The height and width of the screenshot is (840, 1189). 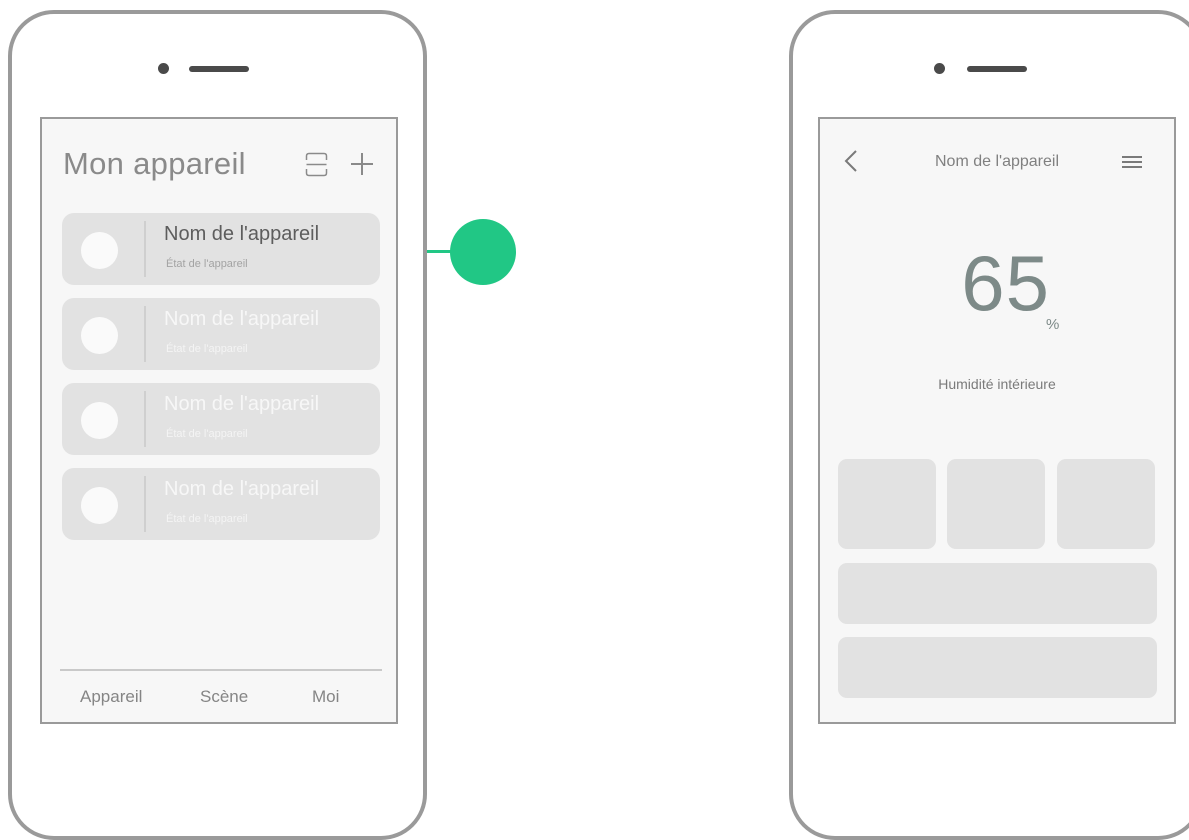 What do you see at coordinates (111, 697) in the screenshot?
I see `tab-appareil: Appareil` at bounding box center [111, 697].